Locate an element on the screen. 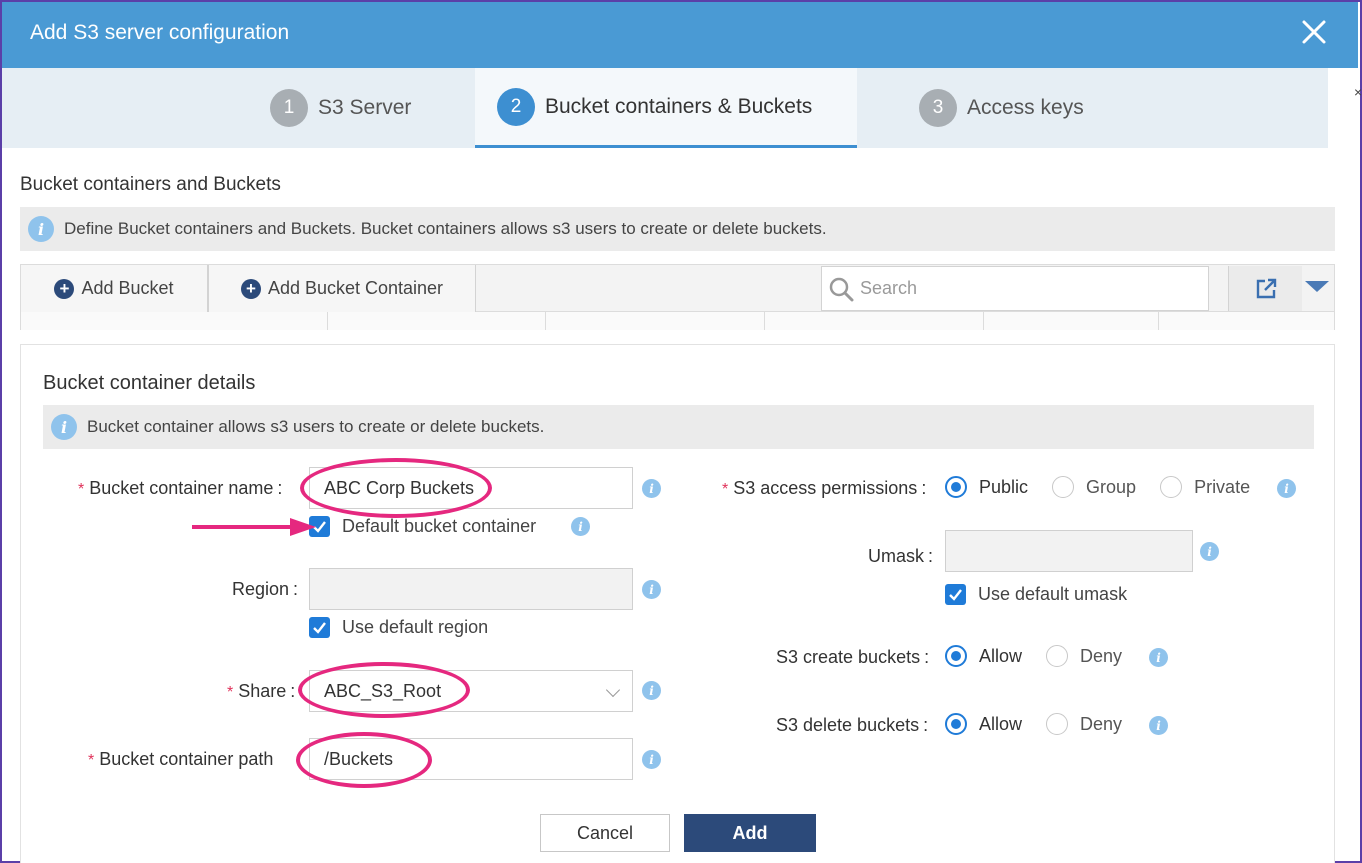  s3-access-permissions-radio-group: Public Group Private is located at coordinates (1109, 487).